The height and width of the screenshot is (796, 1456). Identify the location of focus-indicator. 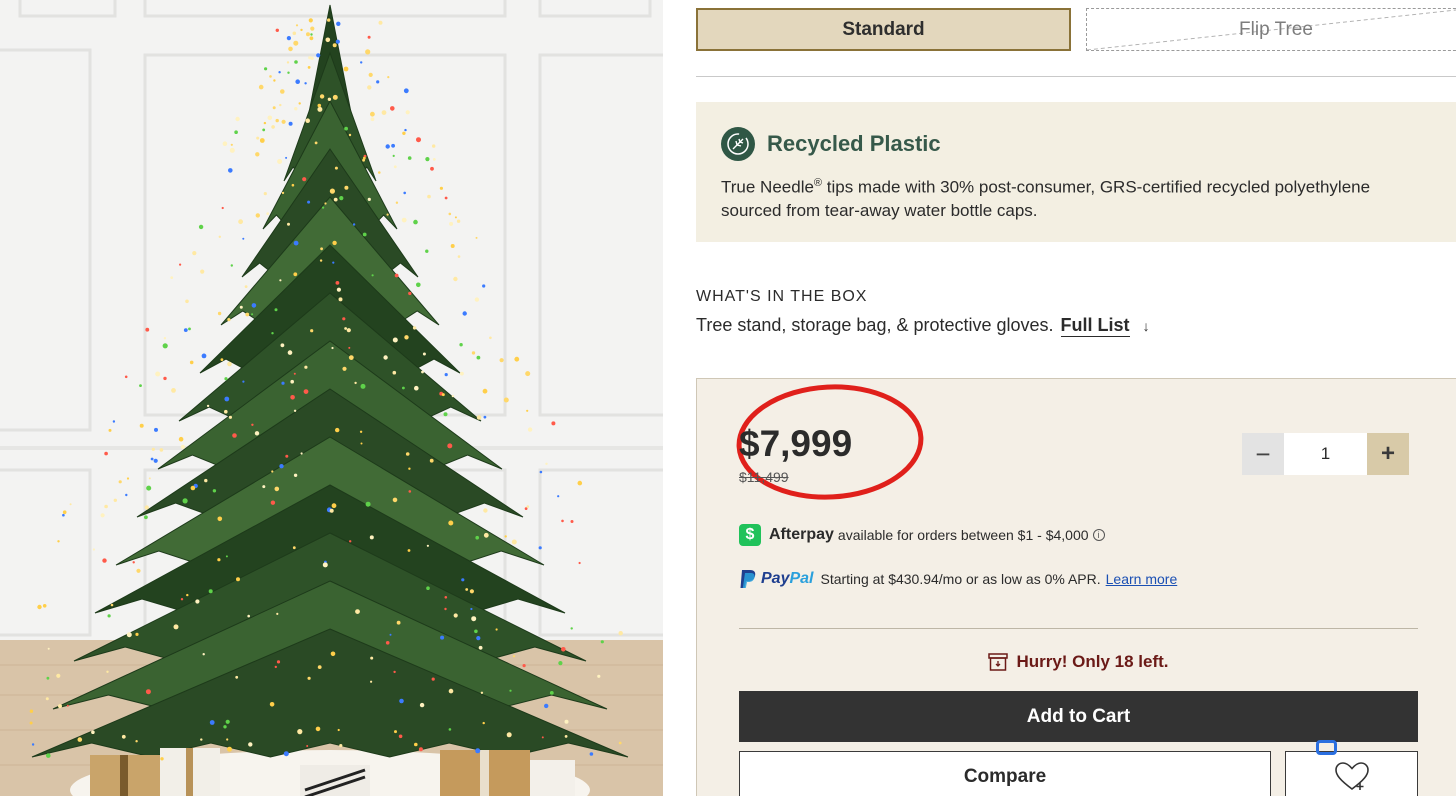
(1326, 747).